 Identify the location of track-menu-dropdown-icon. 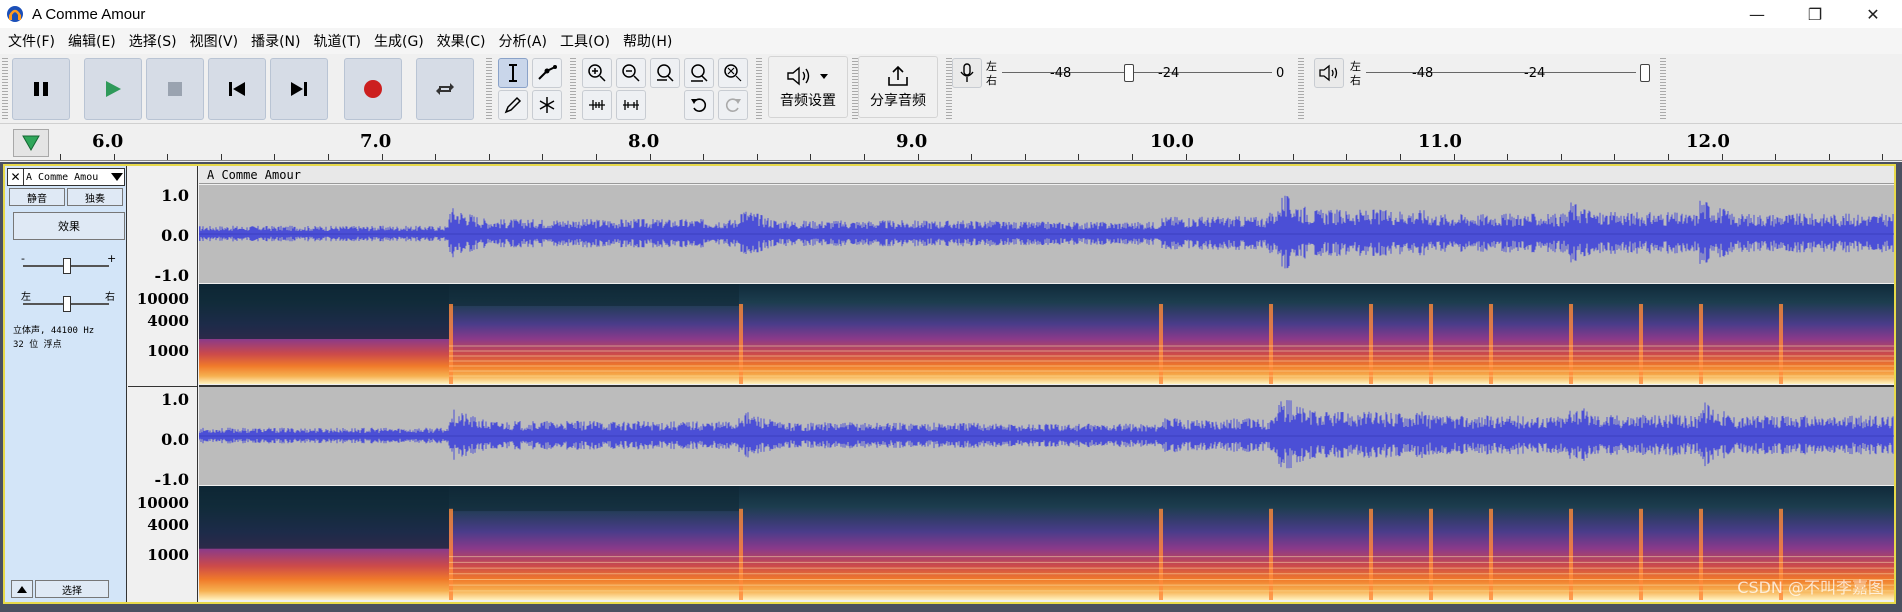
(117, 177).